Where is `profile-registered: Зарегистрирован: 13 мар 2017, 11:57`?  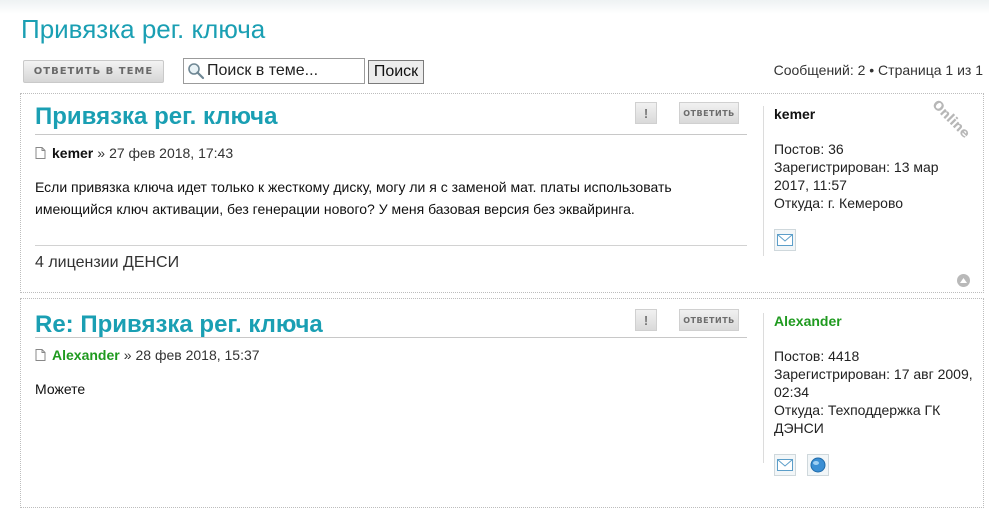
profile-registered: Зарегистрирован: 13 мар 2017, 11:57 is located at coordinates (873, 176).